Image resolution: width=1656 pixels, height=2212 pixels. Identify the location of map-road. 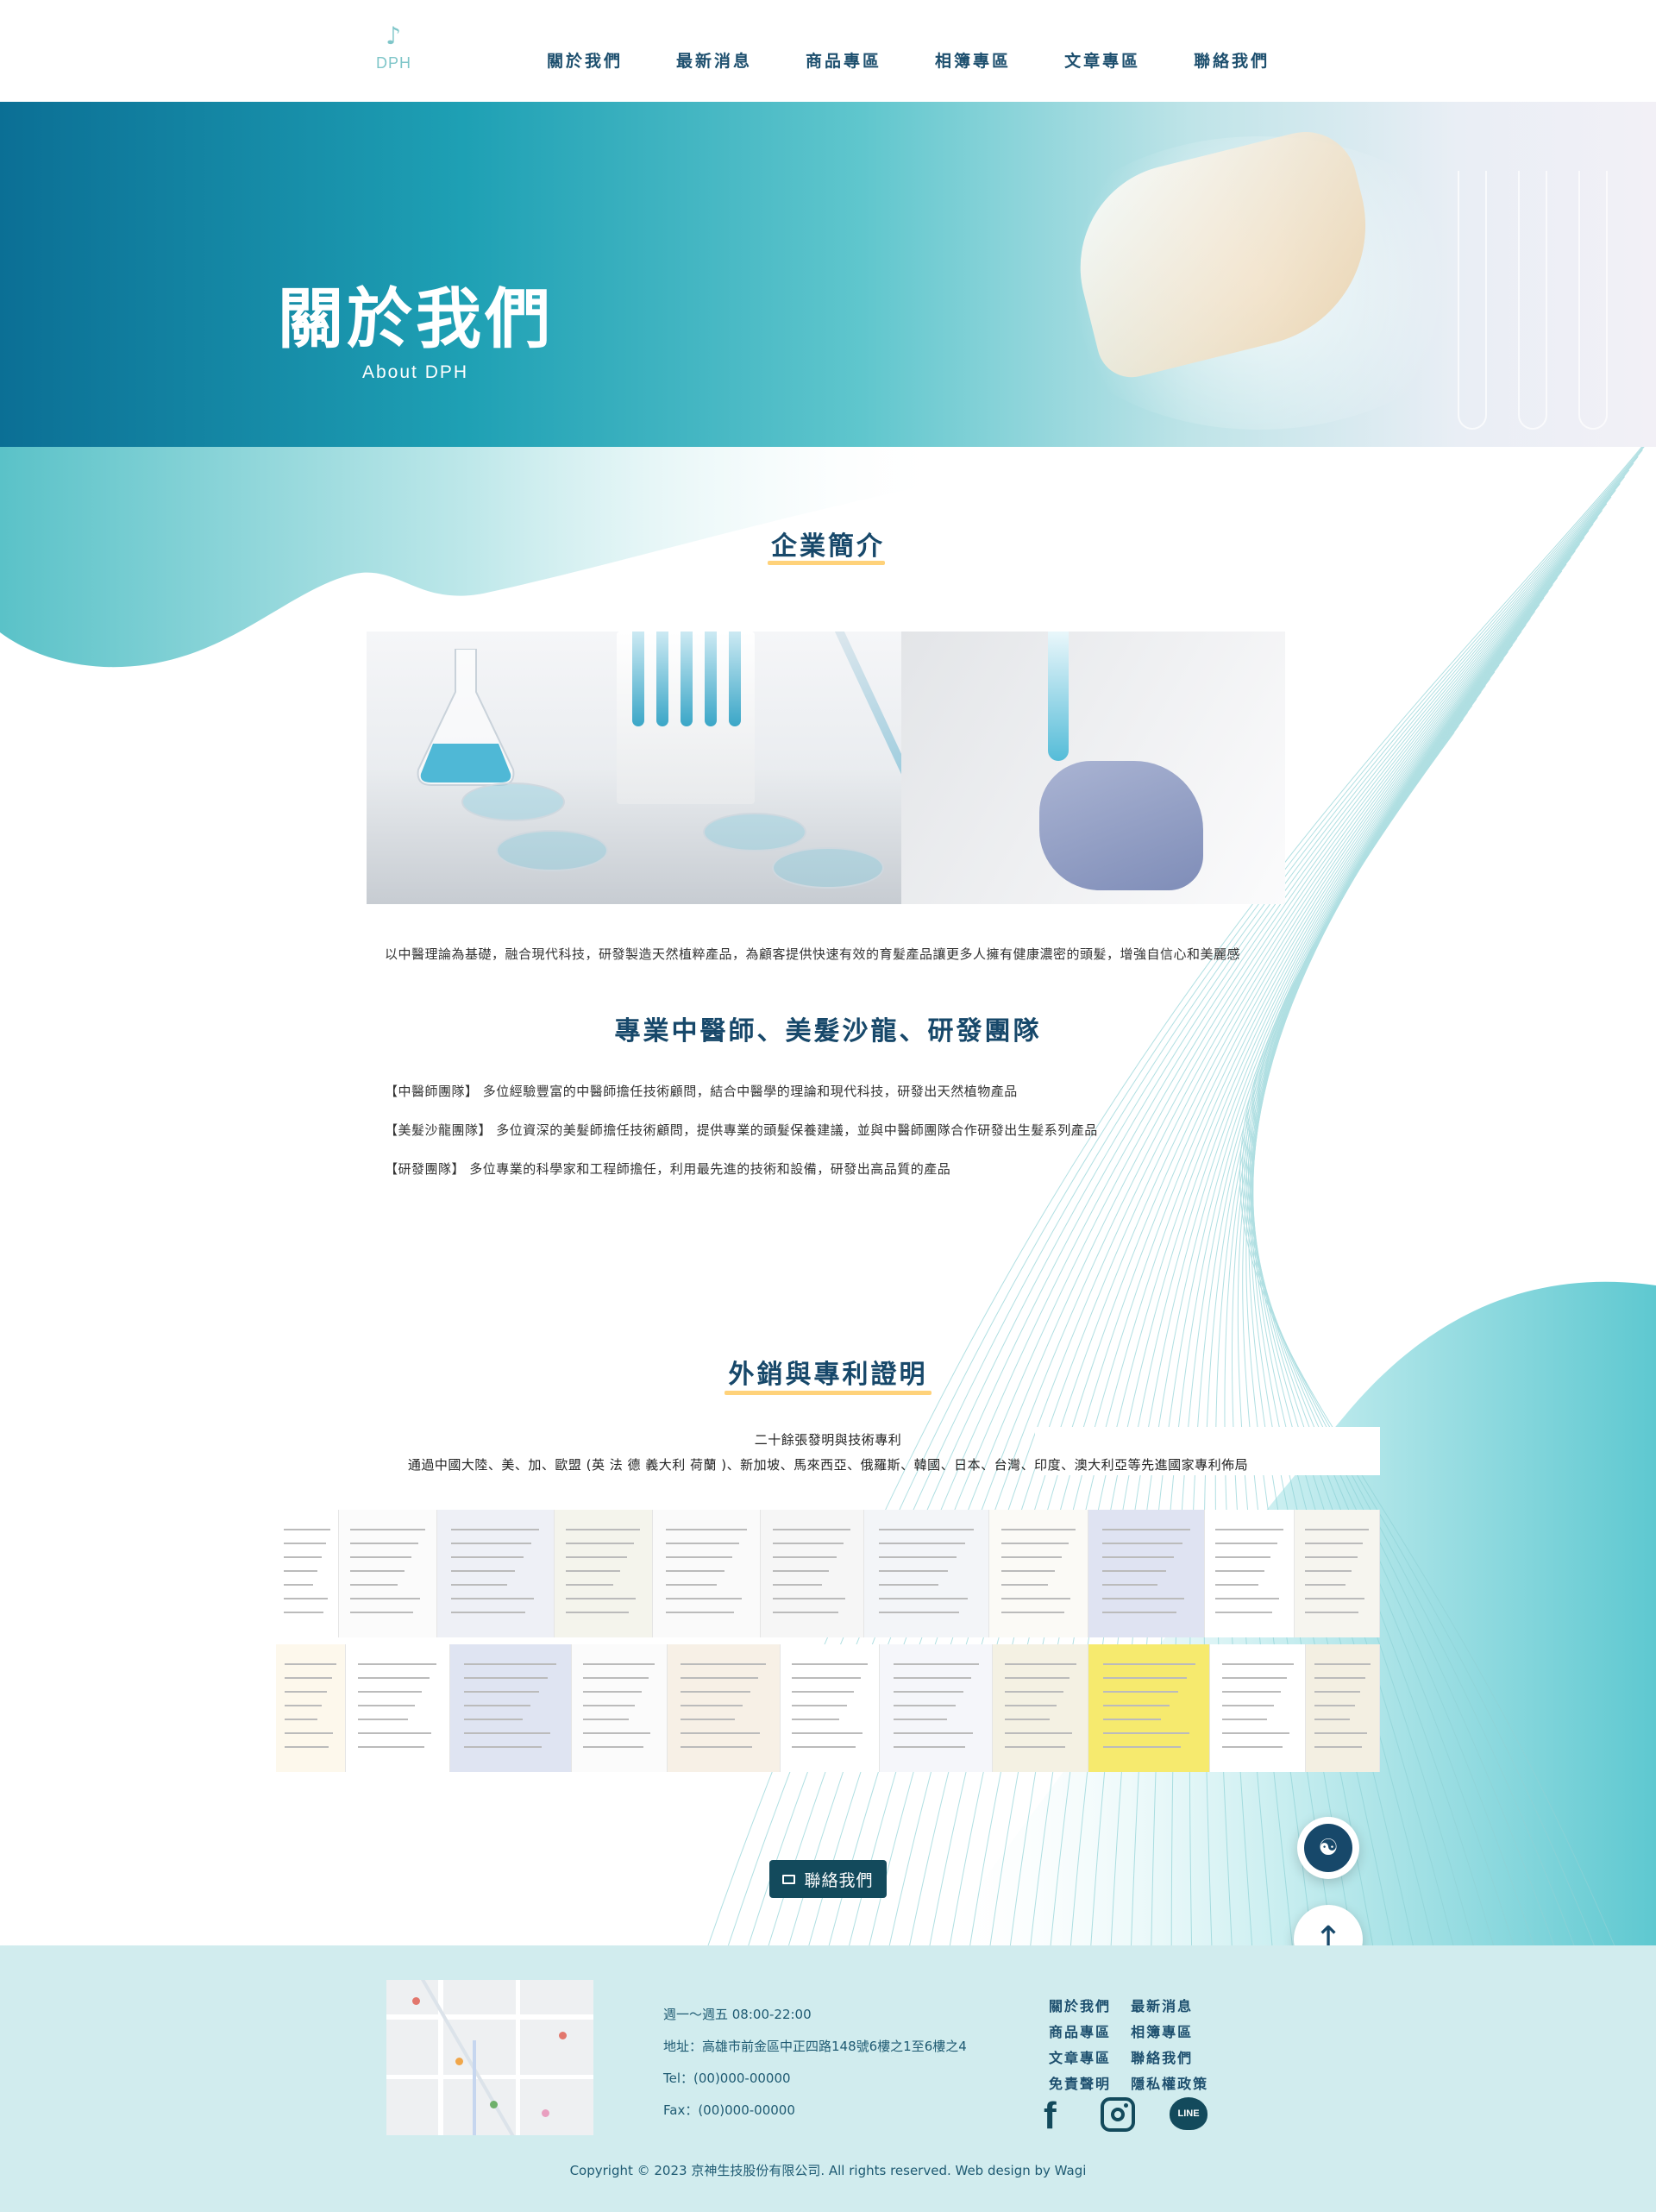
(441, 2058).